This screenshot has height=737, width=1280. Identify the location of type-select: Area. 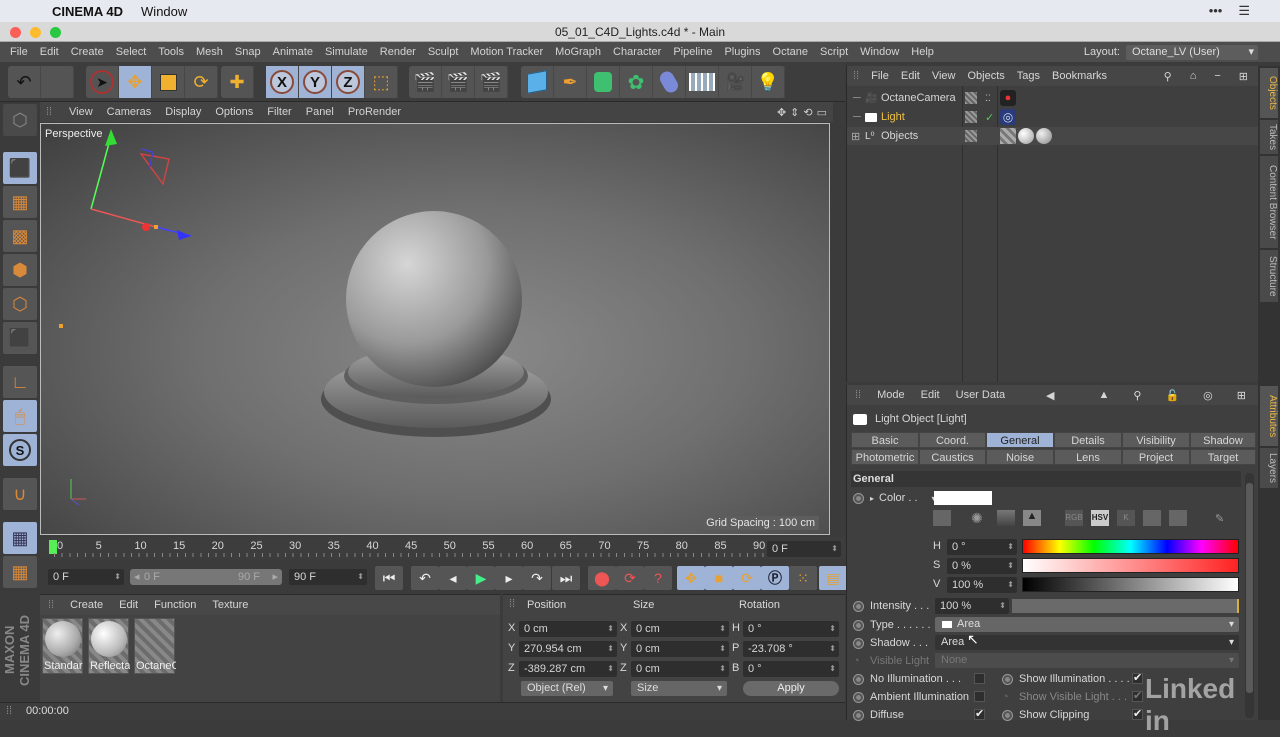
(1087, 624).